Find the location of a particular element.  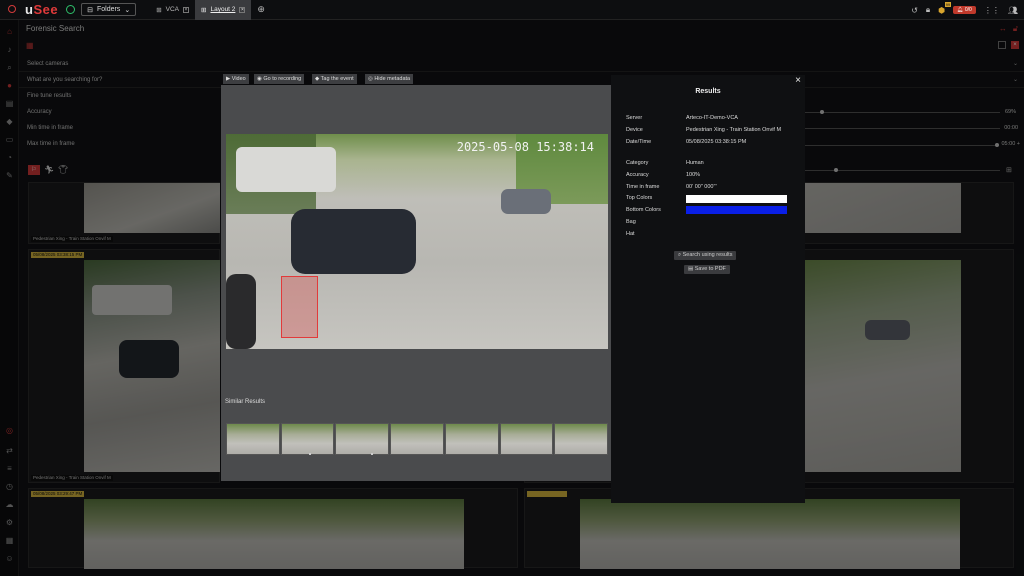

osd-timestamp: 2025-05-08 15:38:14 is located at coordinates (525, 147).